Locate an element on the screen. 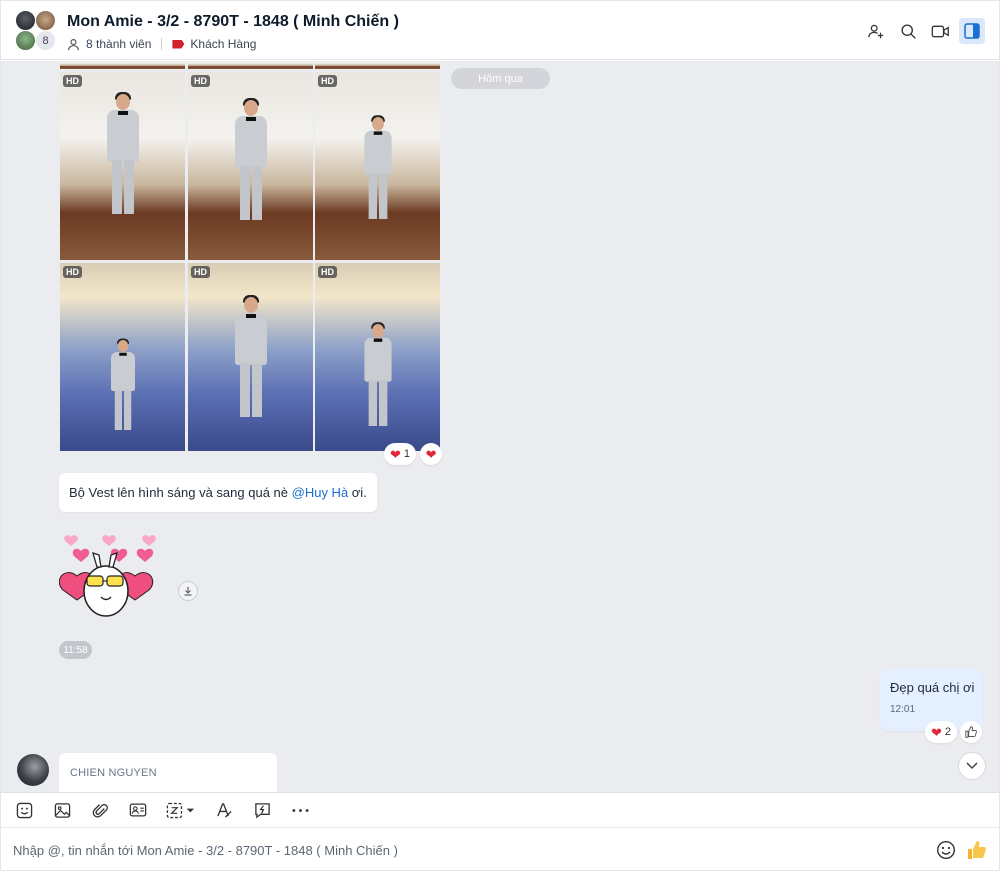  reaction-summary: ❤ 2 is located at coordinates (941, 732).